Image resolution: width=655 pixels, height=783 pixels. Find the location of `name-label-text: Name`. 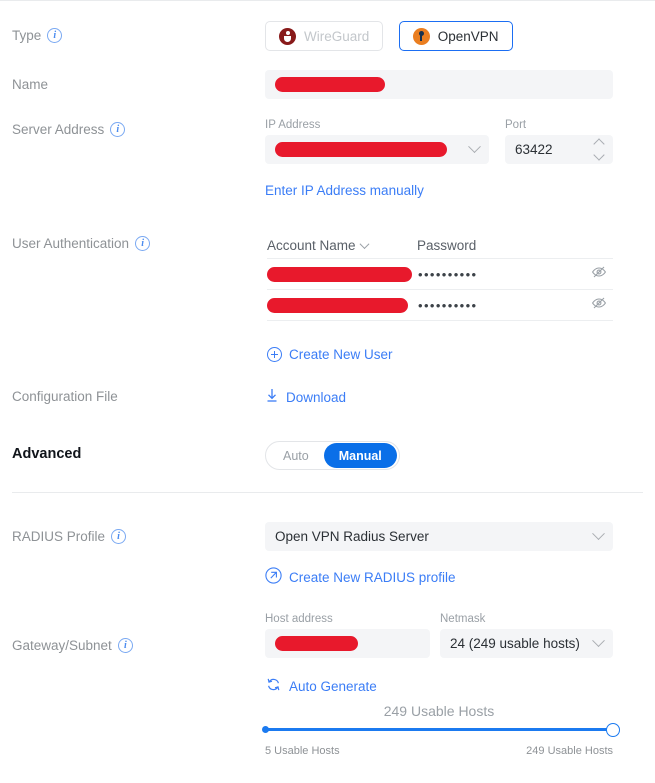

name-label-text: Name is located at coordinates (30, 84).